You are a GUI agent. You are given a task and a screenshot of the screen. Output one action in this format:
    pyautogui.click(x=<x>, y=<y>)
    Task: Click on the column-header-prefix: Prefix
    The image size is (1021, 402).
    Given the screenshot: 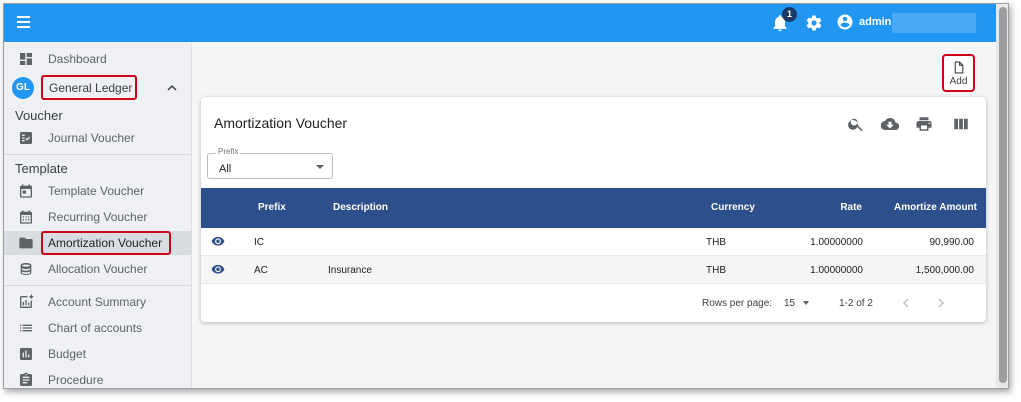 What is the action you would take?
    pyautogui.click(x=272, y=207)
    